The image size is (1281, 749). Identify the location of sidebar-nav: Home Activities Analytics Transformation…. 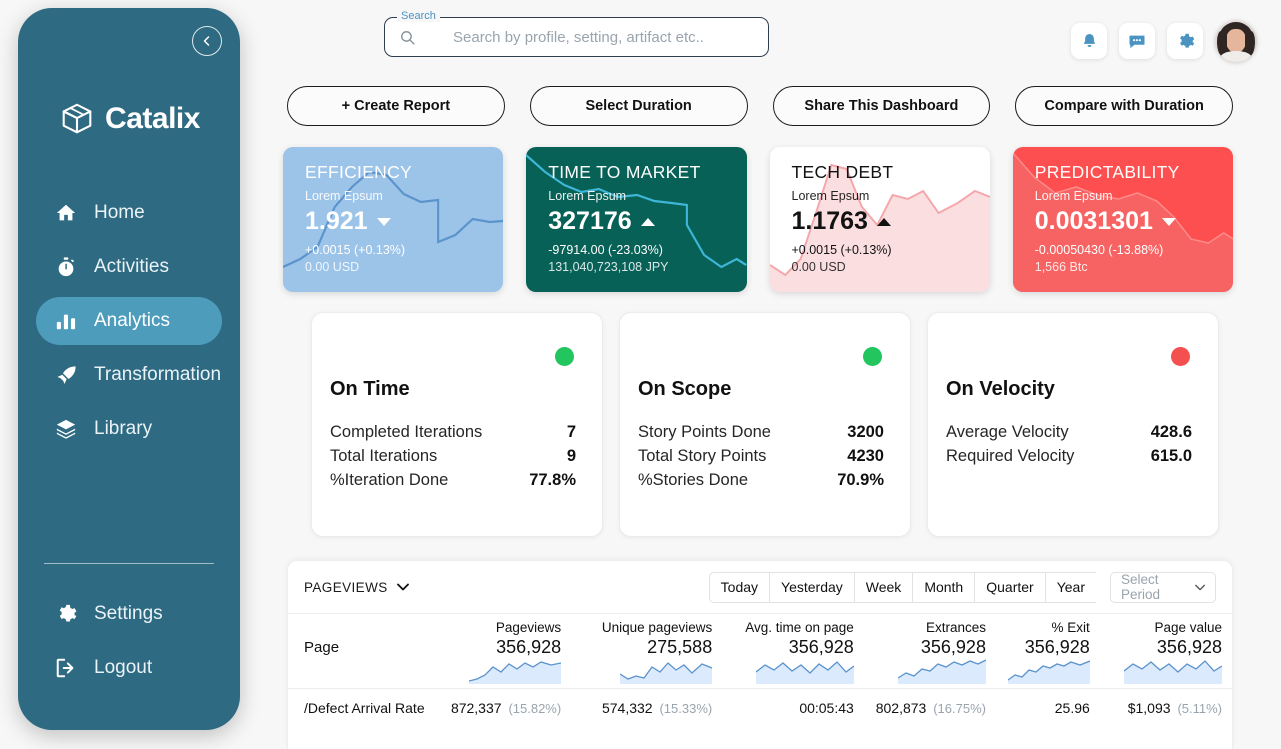
(129, 321).